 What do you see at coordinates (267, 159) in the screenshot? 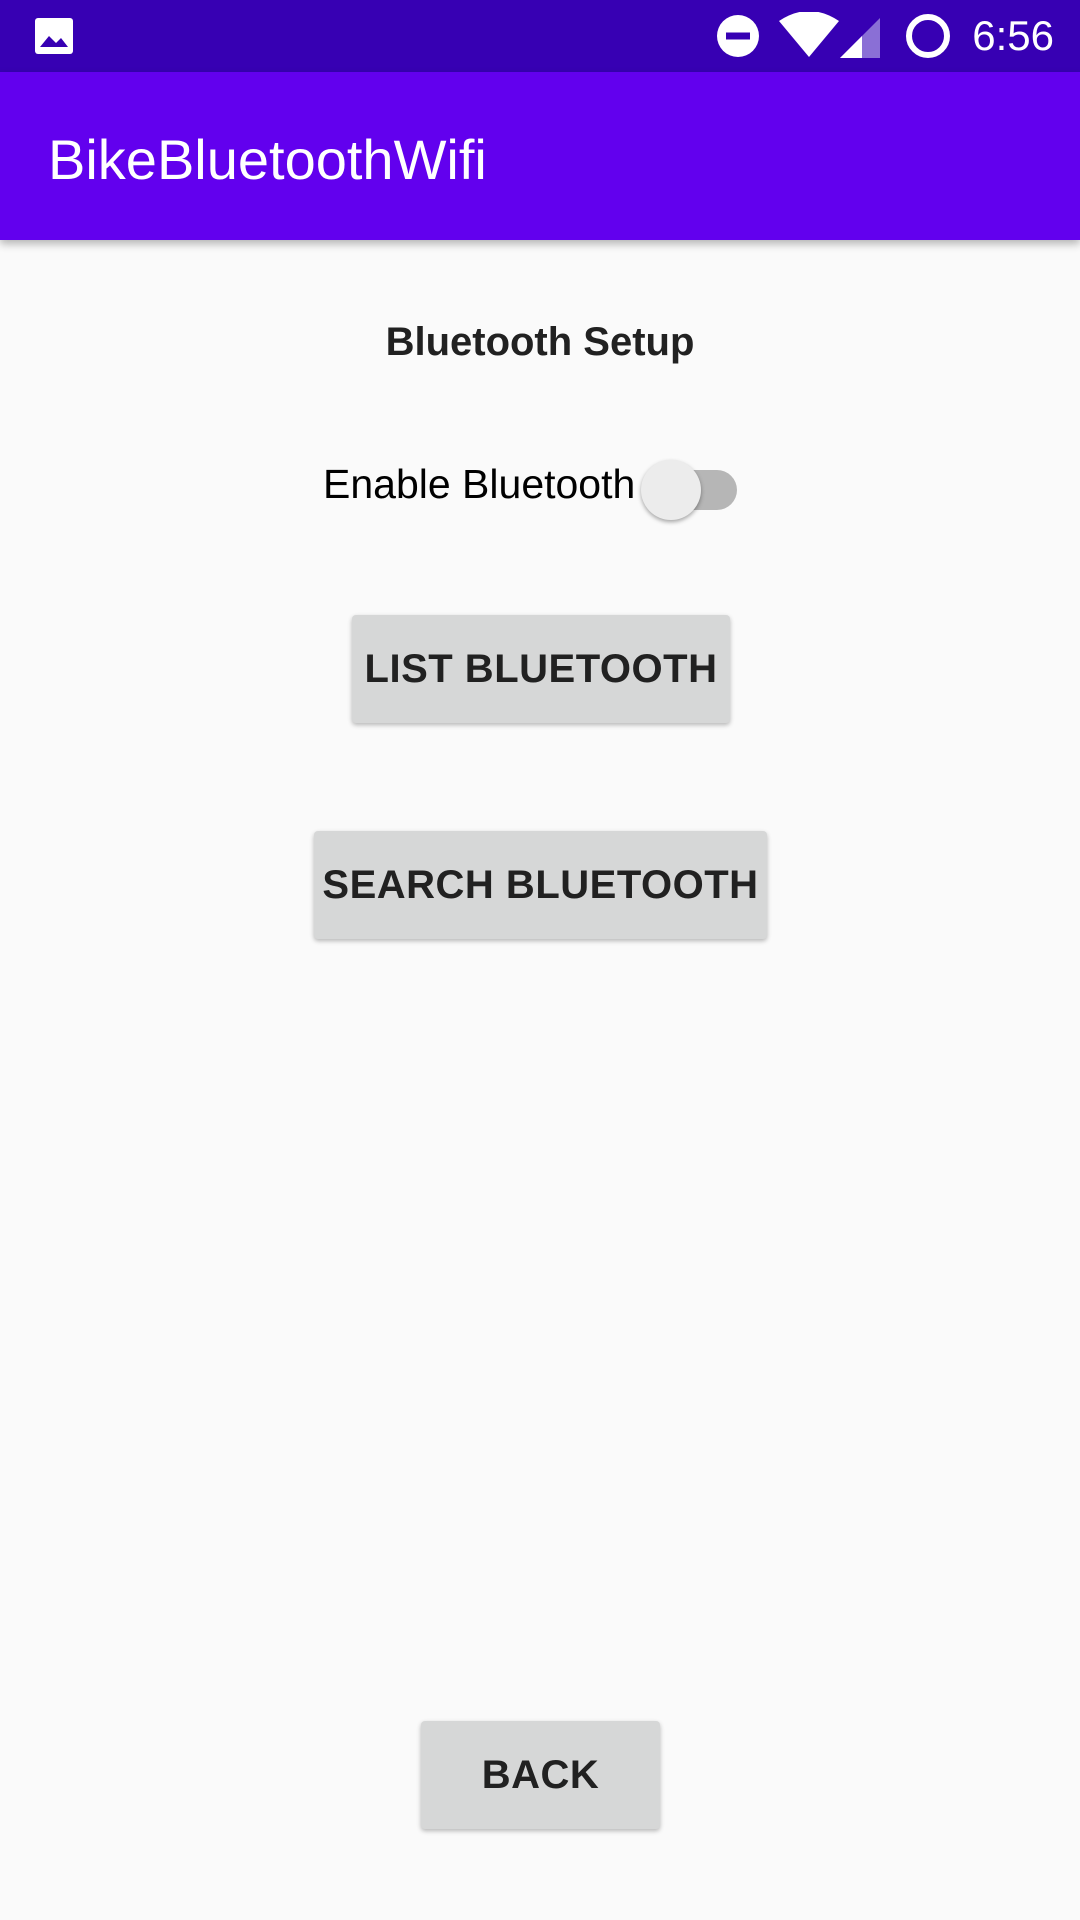
I see `app-title: BikeBluetoothWifi` at bounding box center [267, 159].